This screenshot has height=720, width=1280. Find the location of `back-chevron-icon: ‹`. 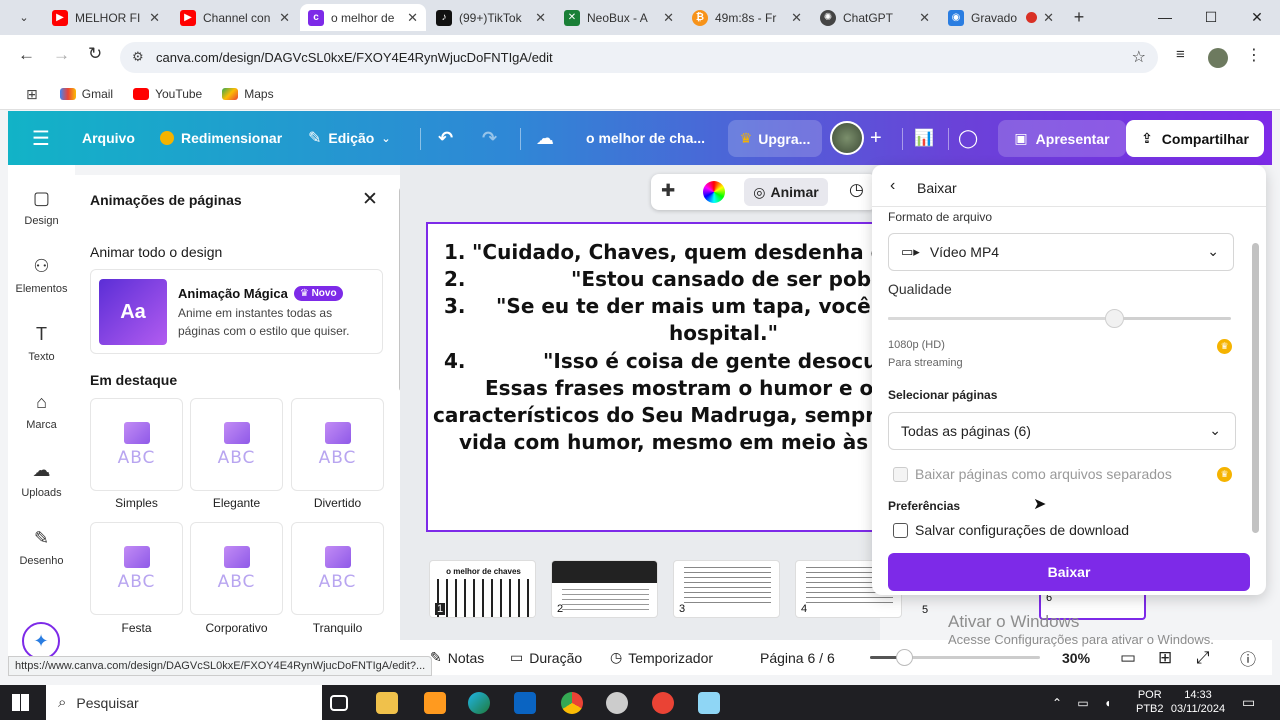

back-chevron-icon: ‹ is located at coordinates (892, 186).